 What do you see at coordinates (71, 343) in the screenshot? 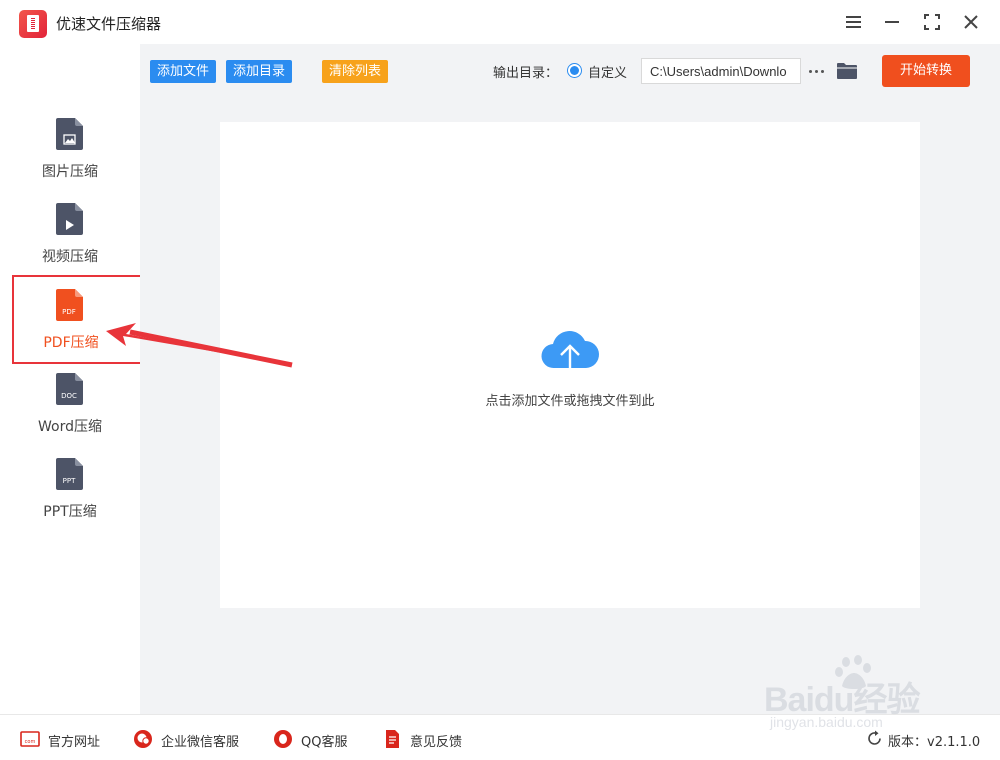
I see `sidebar-item-label: PDF压缩` at bounding box center [71, 343].